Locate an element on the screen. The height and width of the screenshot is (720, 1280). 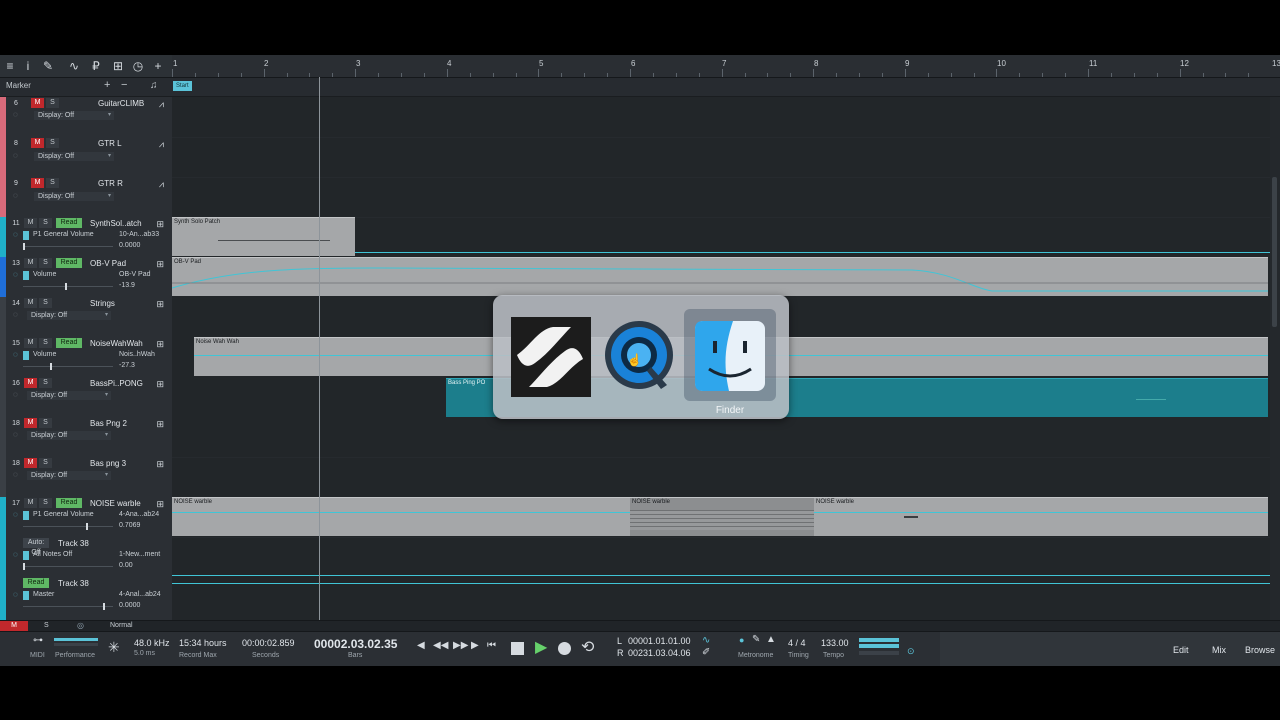
metronome-icon: ▲ is located at coordinates (771, 639).